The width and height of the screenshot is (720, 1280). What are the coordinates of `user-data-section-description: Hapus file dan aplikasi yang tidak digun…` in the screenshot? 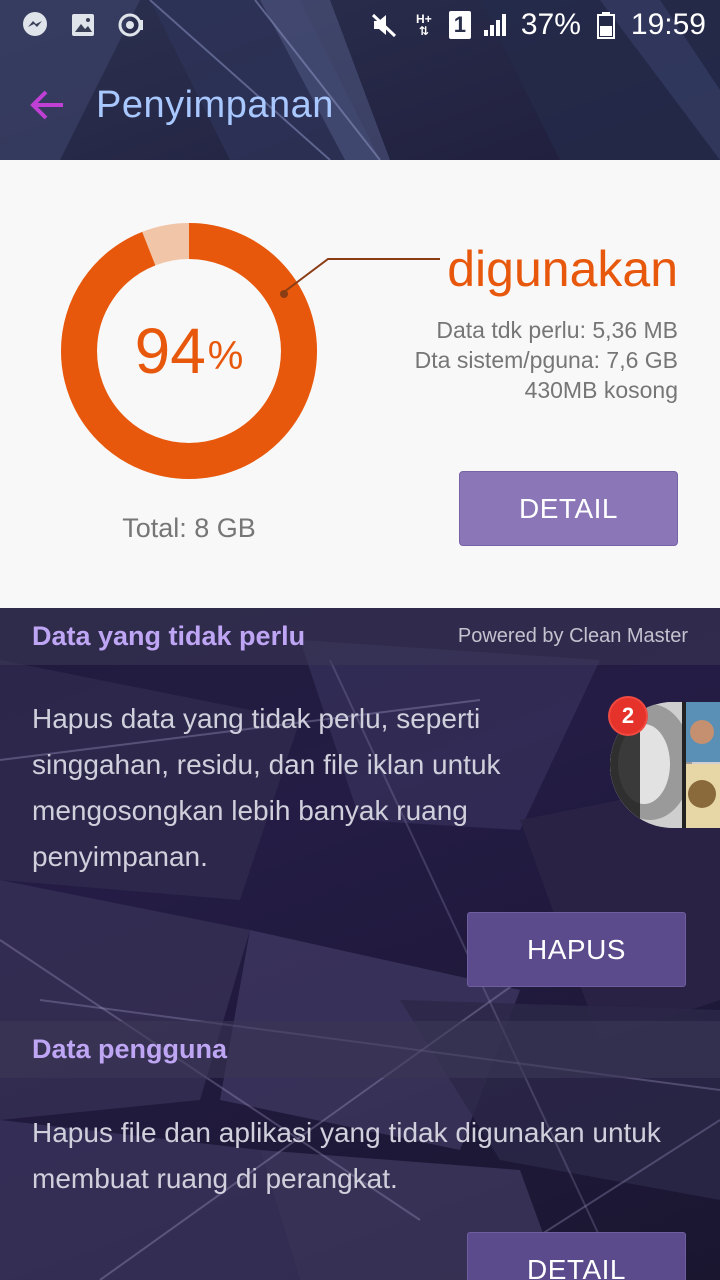 It's located at (346, 1155).